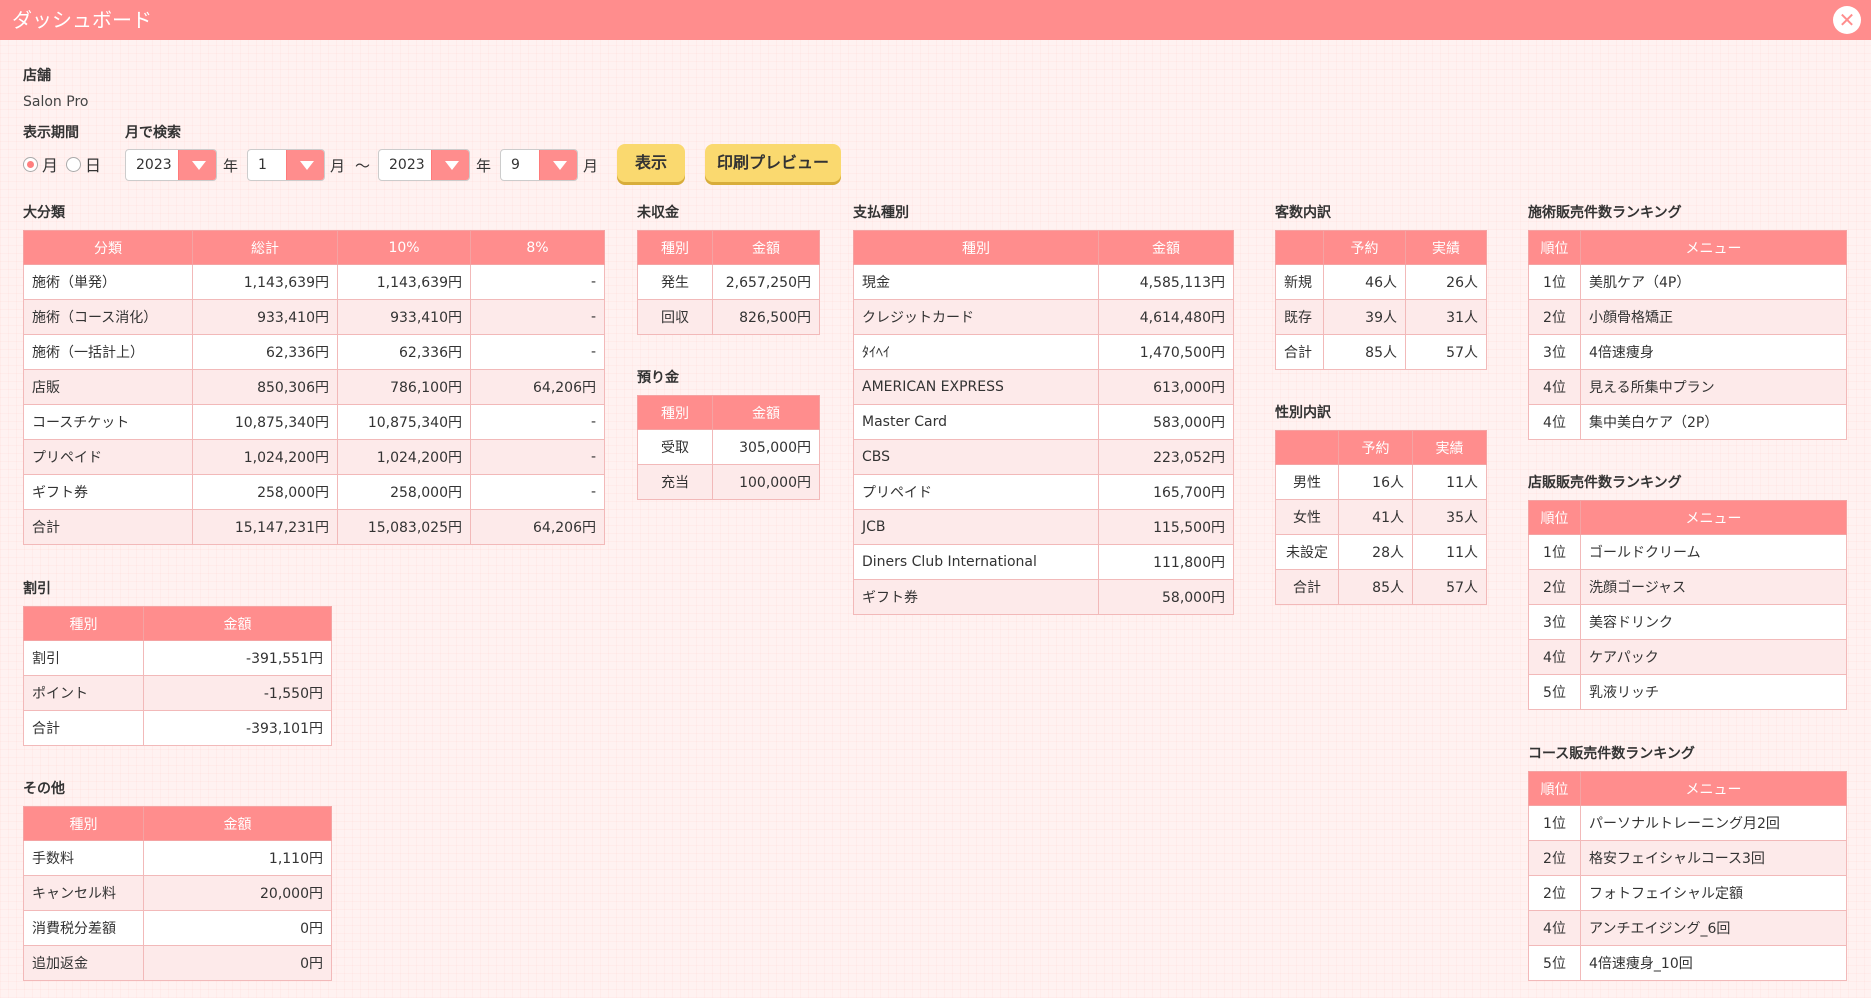 The height and width of the screenshot is (998, 1871). What do you see at coordinates (177, 963) in the screenshot?
I see `table-row: 追加返金 0円` at bounding box center [177, 963].